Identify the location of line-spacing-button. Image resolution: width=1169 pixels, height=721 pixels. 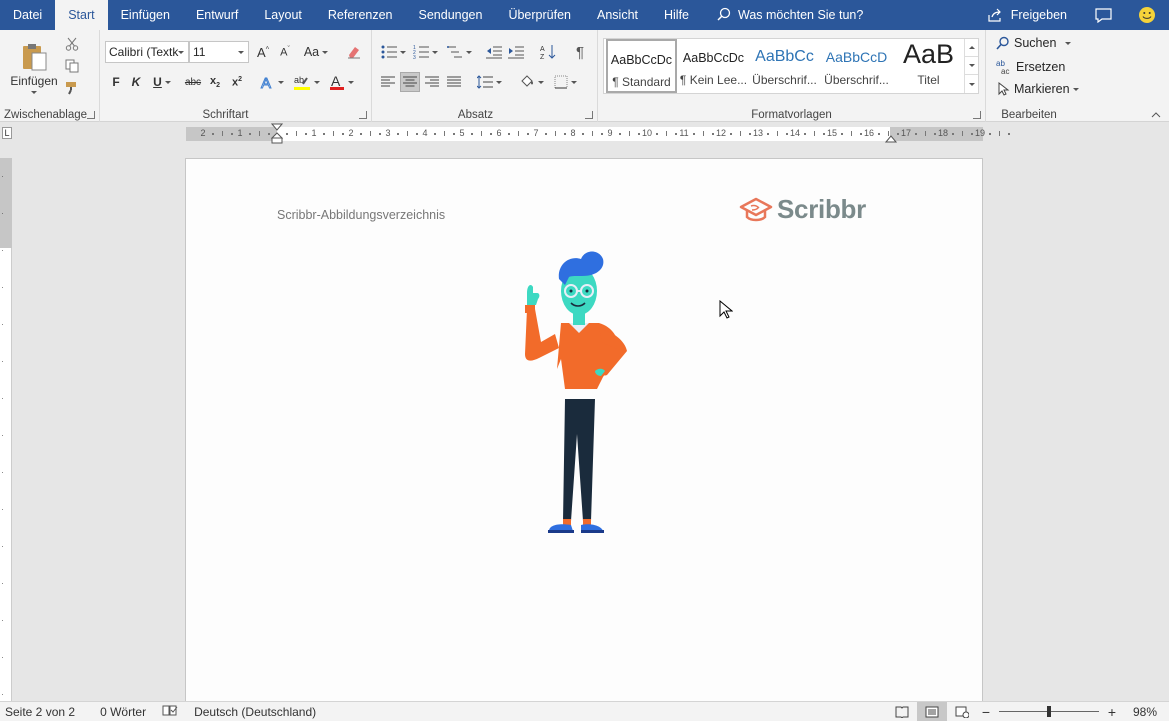
(489, 82).